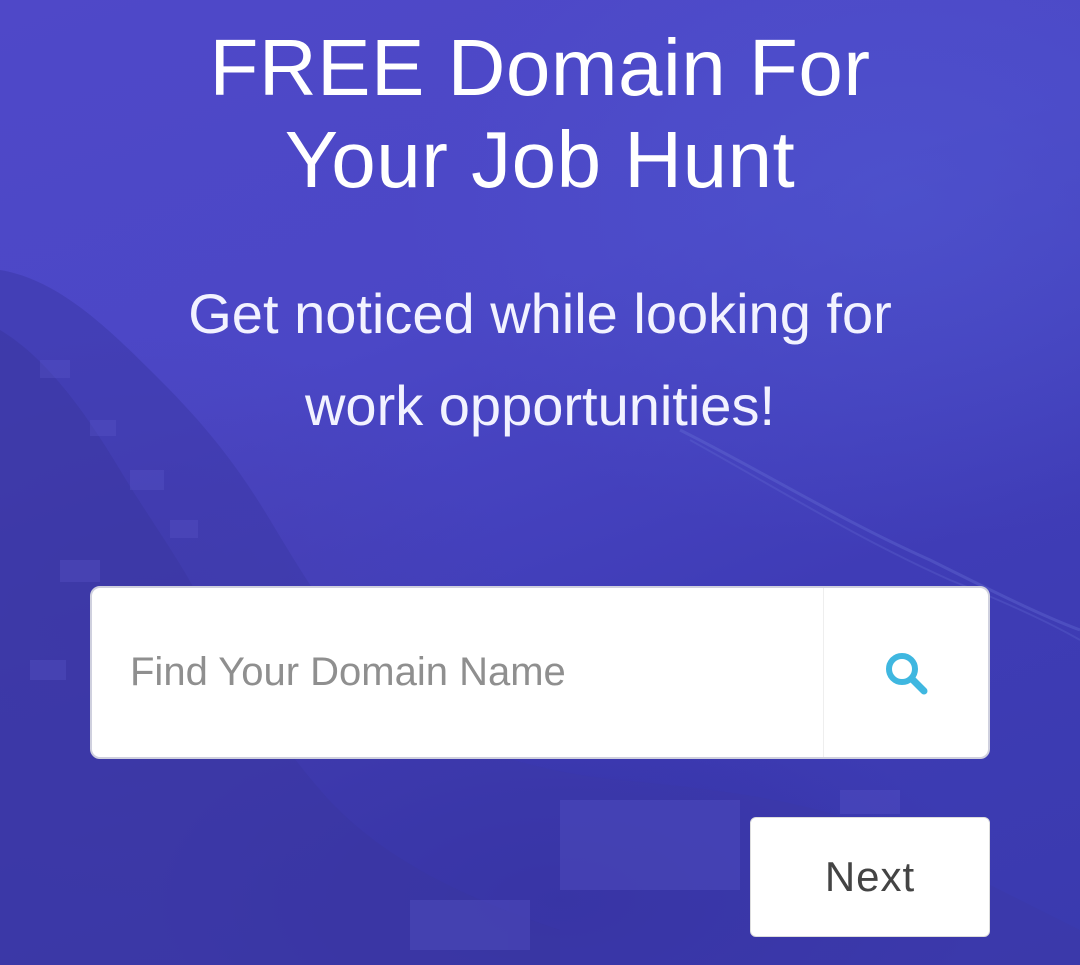  I want to click on page-title-line1: FREE Domain For, so click(540, 67).